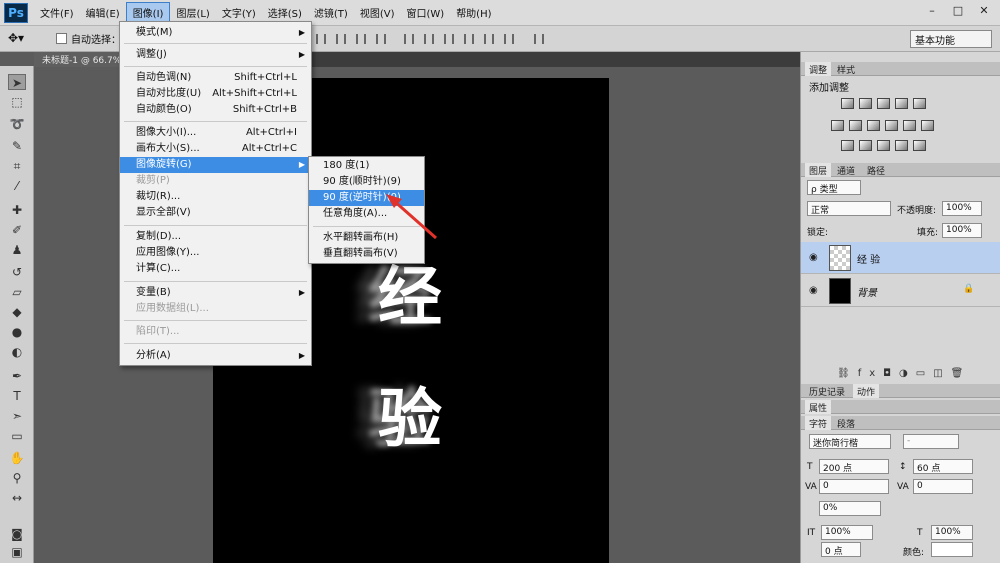 The height and width of the screenshot is (563, 1000). I want to click on align-top-icon, so click(321, 39).